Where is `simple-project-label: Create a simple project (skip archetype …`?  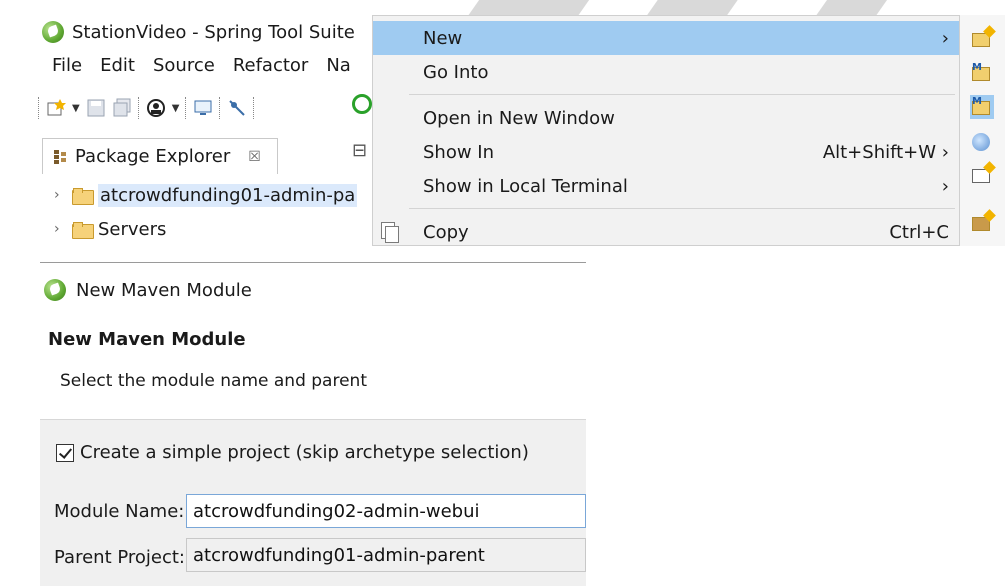 simple-project-label: Create a simple project (skip archetype … is located at coordinates (304, 452).